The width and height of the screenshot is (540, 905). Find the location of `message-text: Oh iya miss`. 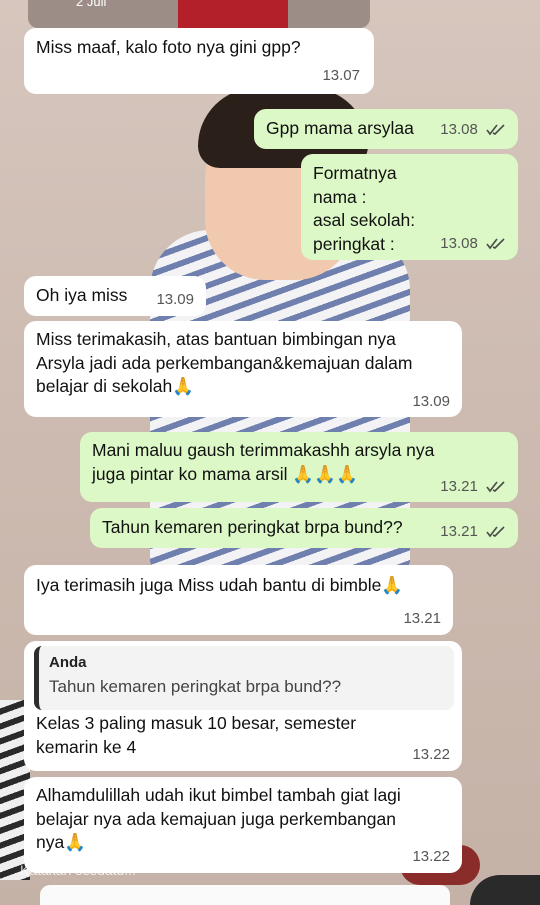

message-text: Oh iya miss is located at coordinates (82, 295).